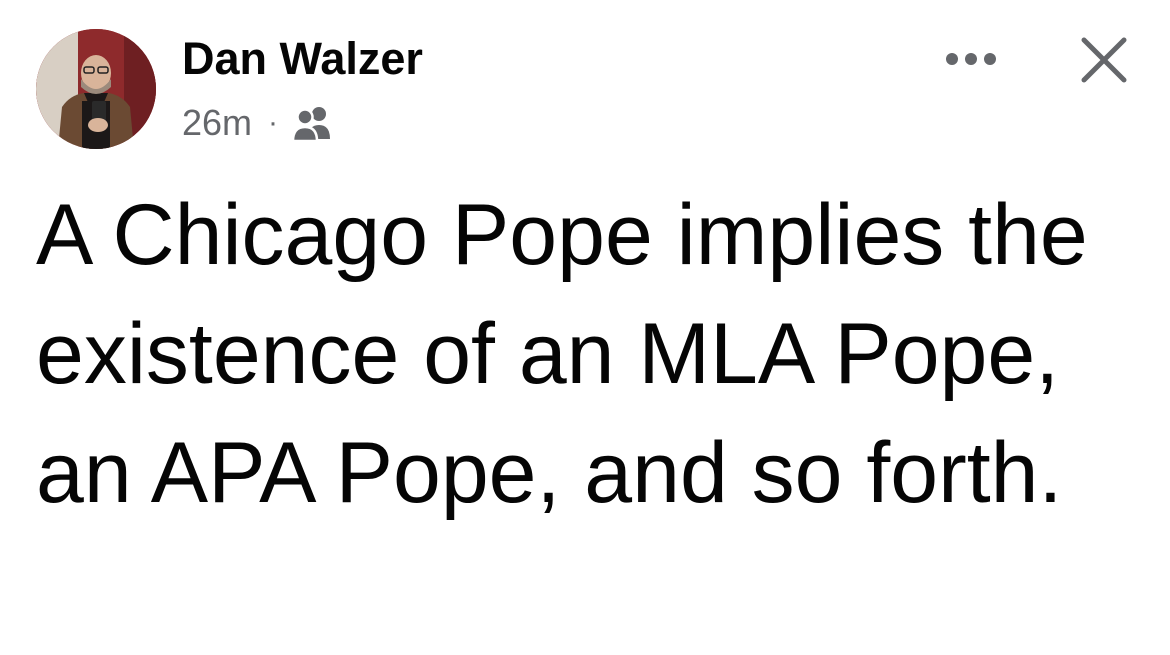 This screenshot has height=655, width=1170. I want to click on close-button, so click(1104, 60).